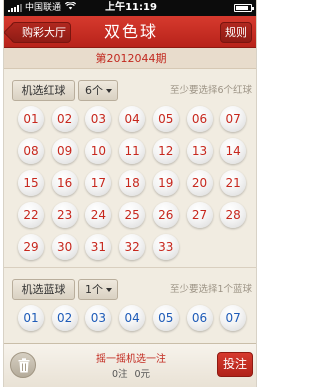  I want to click on red-ball-25: 25, so click(132, 215).